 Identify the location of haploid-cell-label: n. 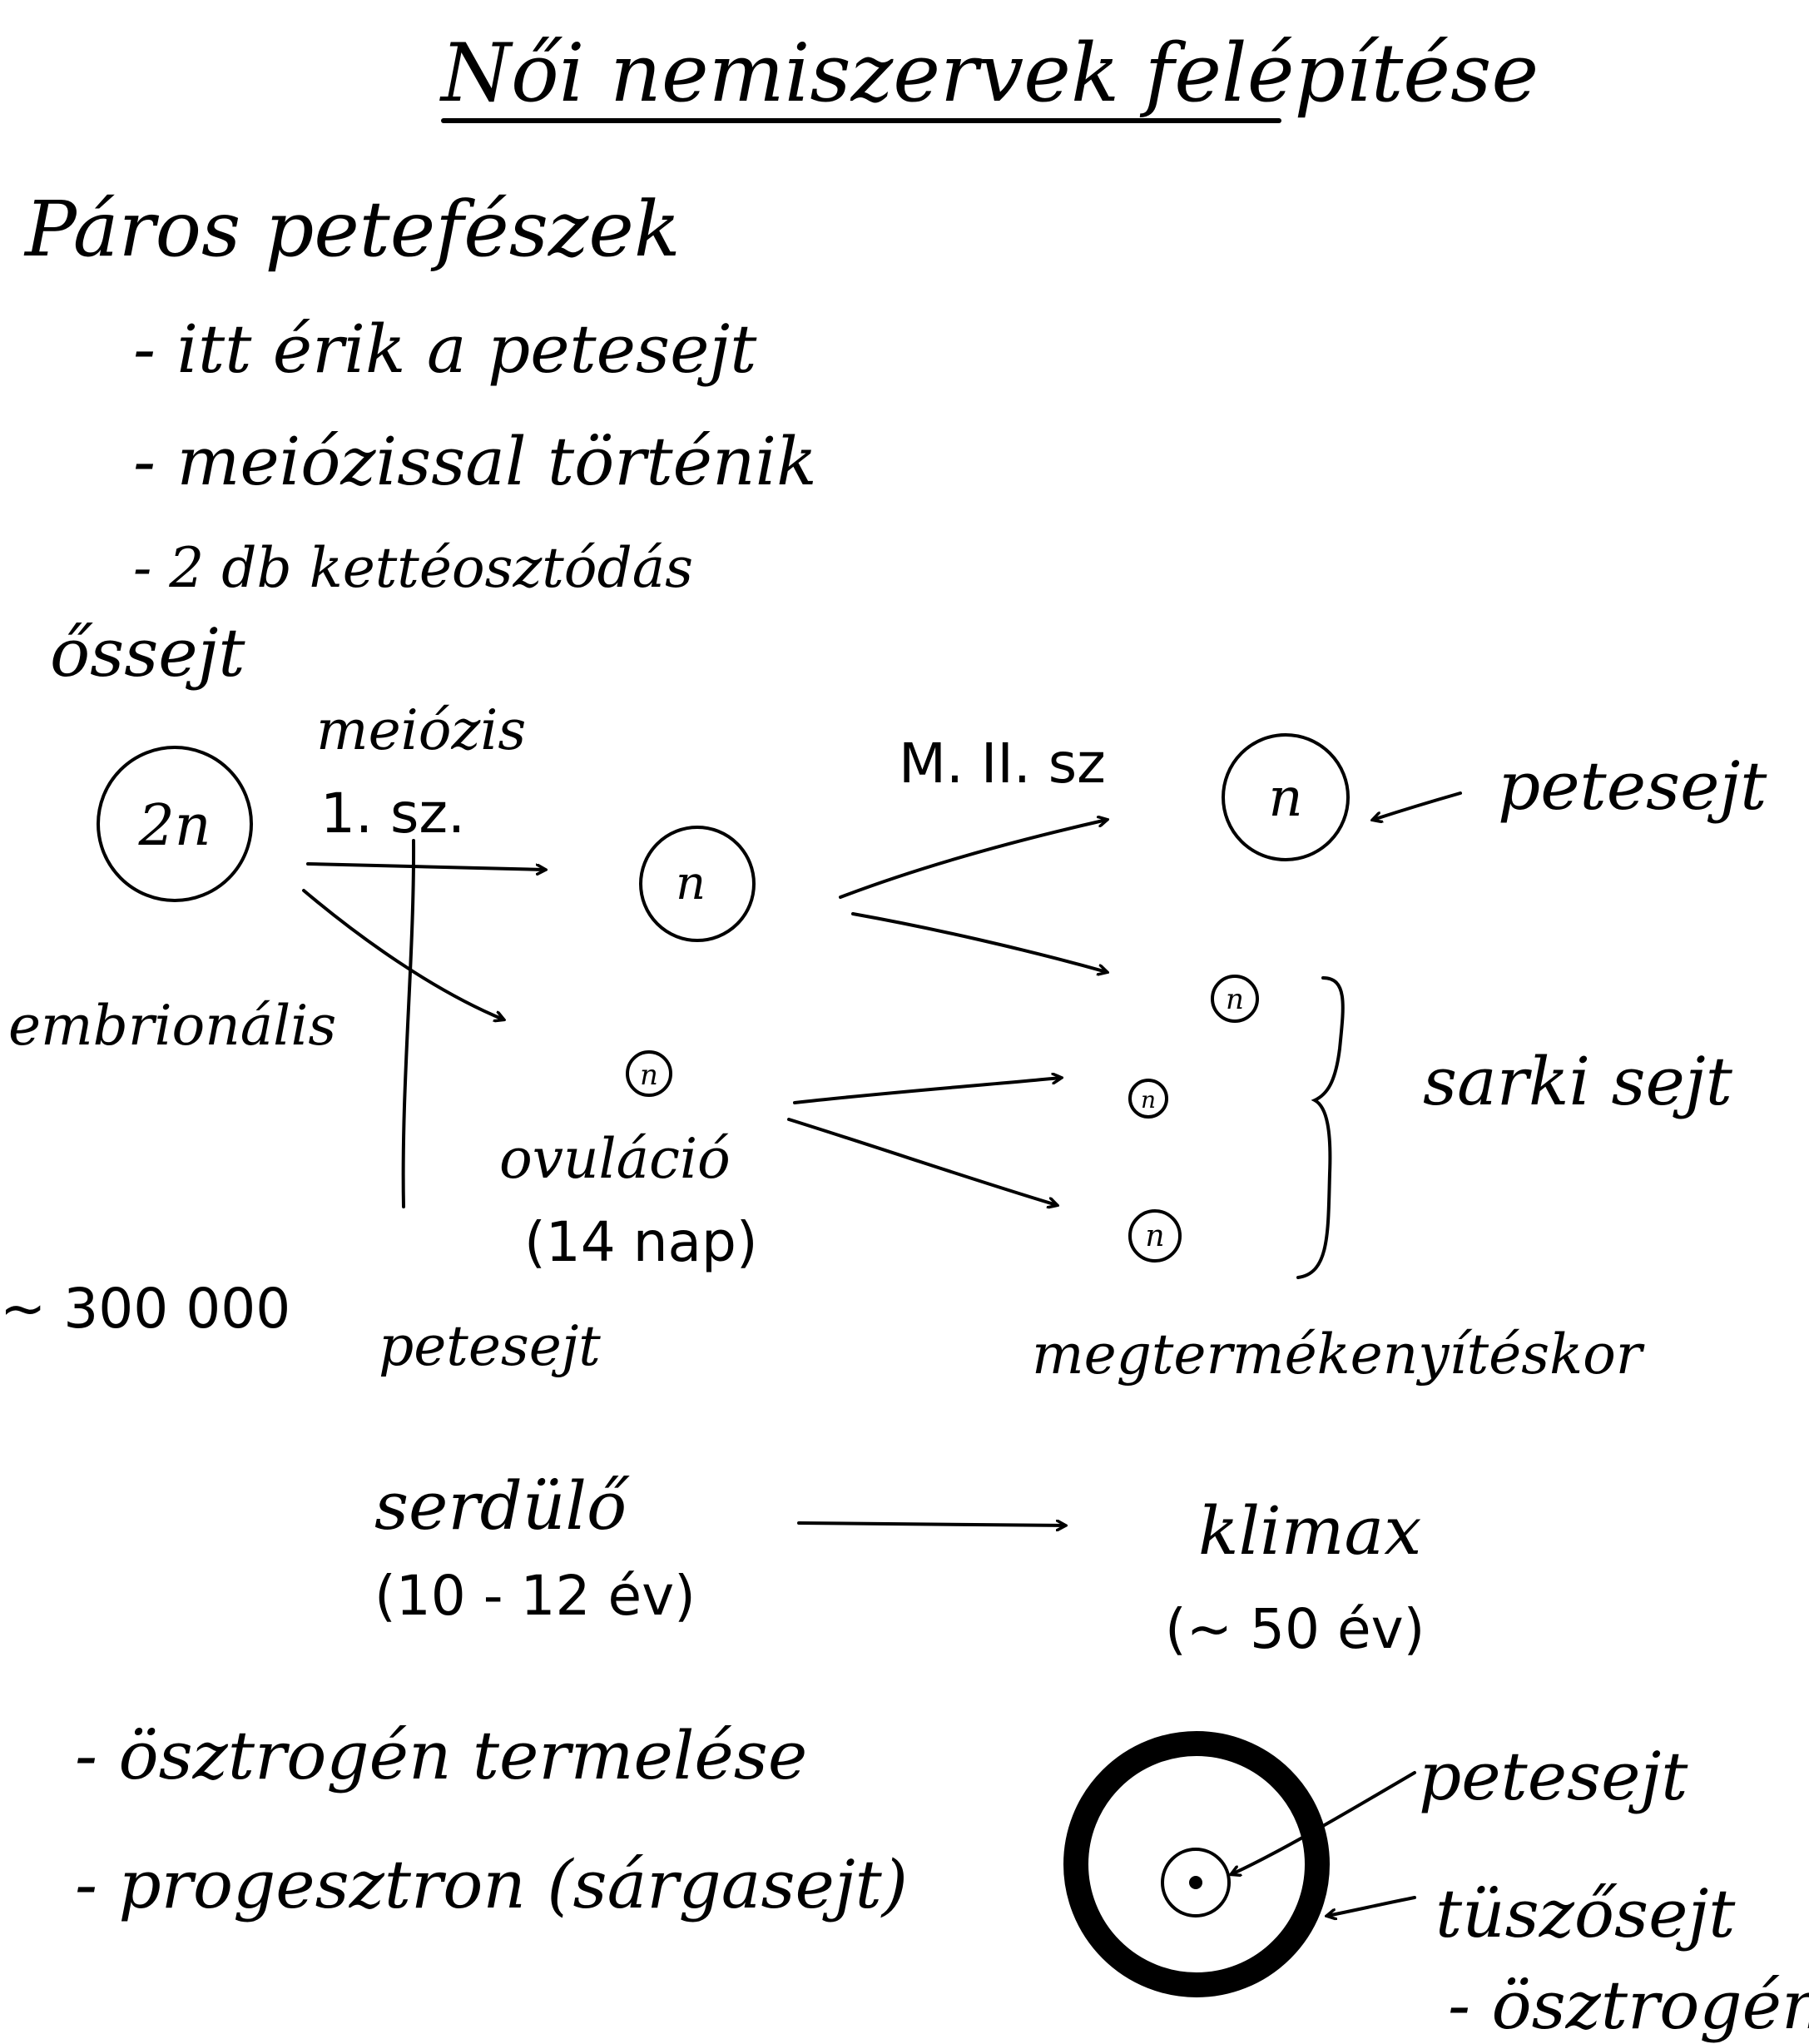
(691, 883).